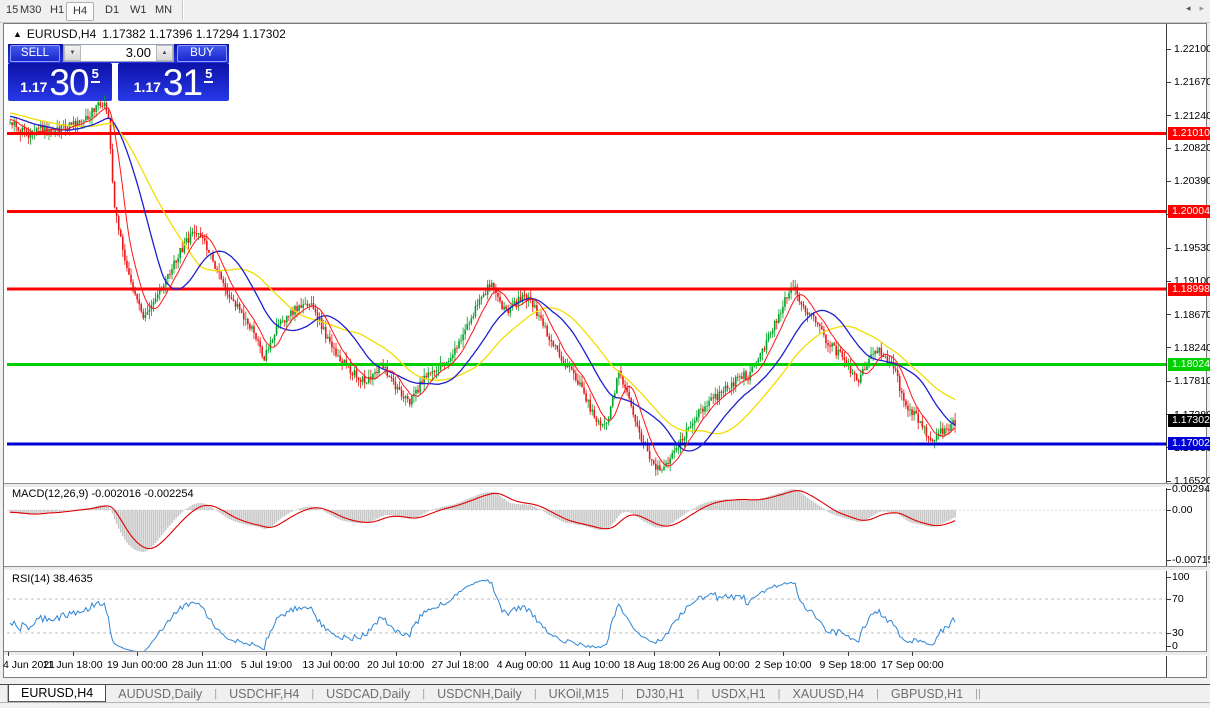  Describe the element at coordinates (266, 665) in the screenshot. I see `date-axis-label: 5 Jul 19:00` at that location.